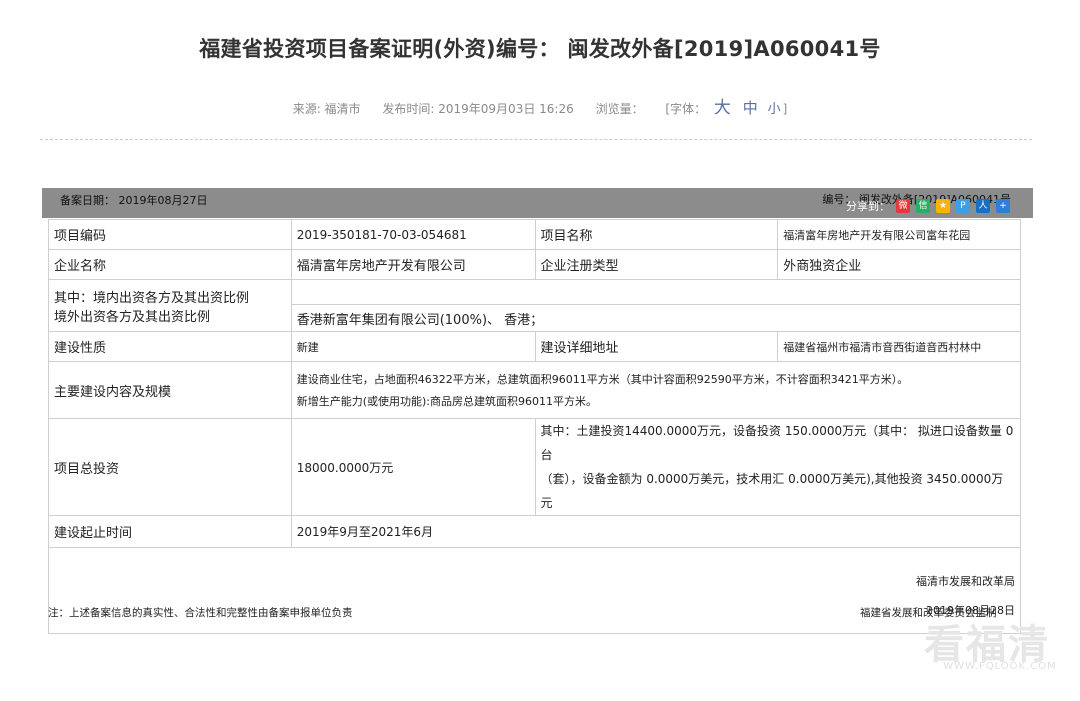  I want to click on views-count: 浏览量：, so click(619, 109).